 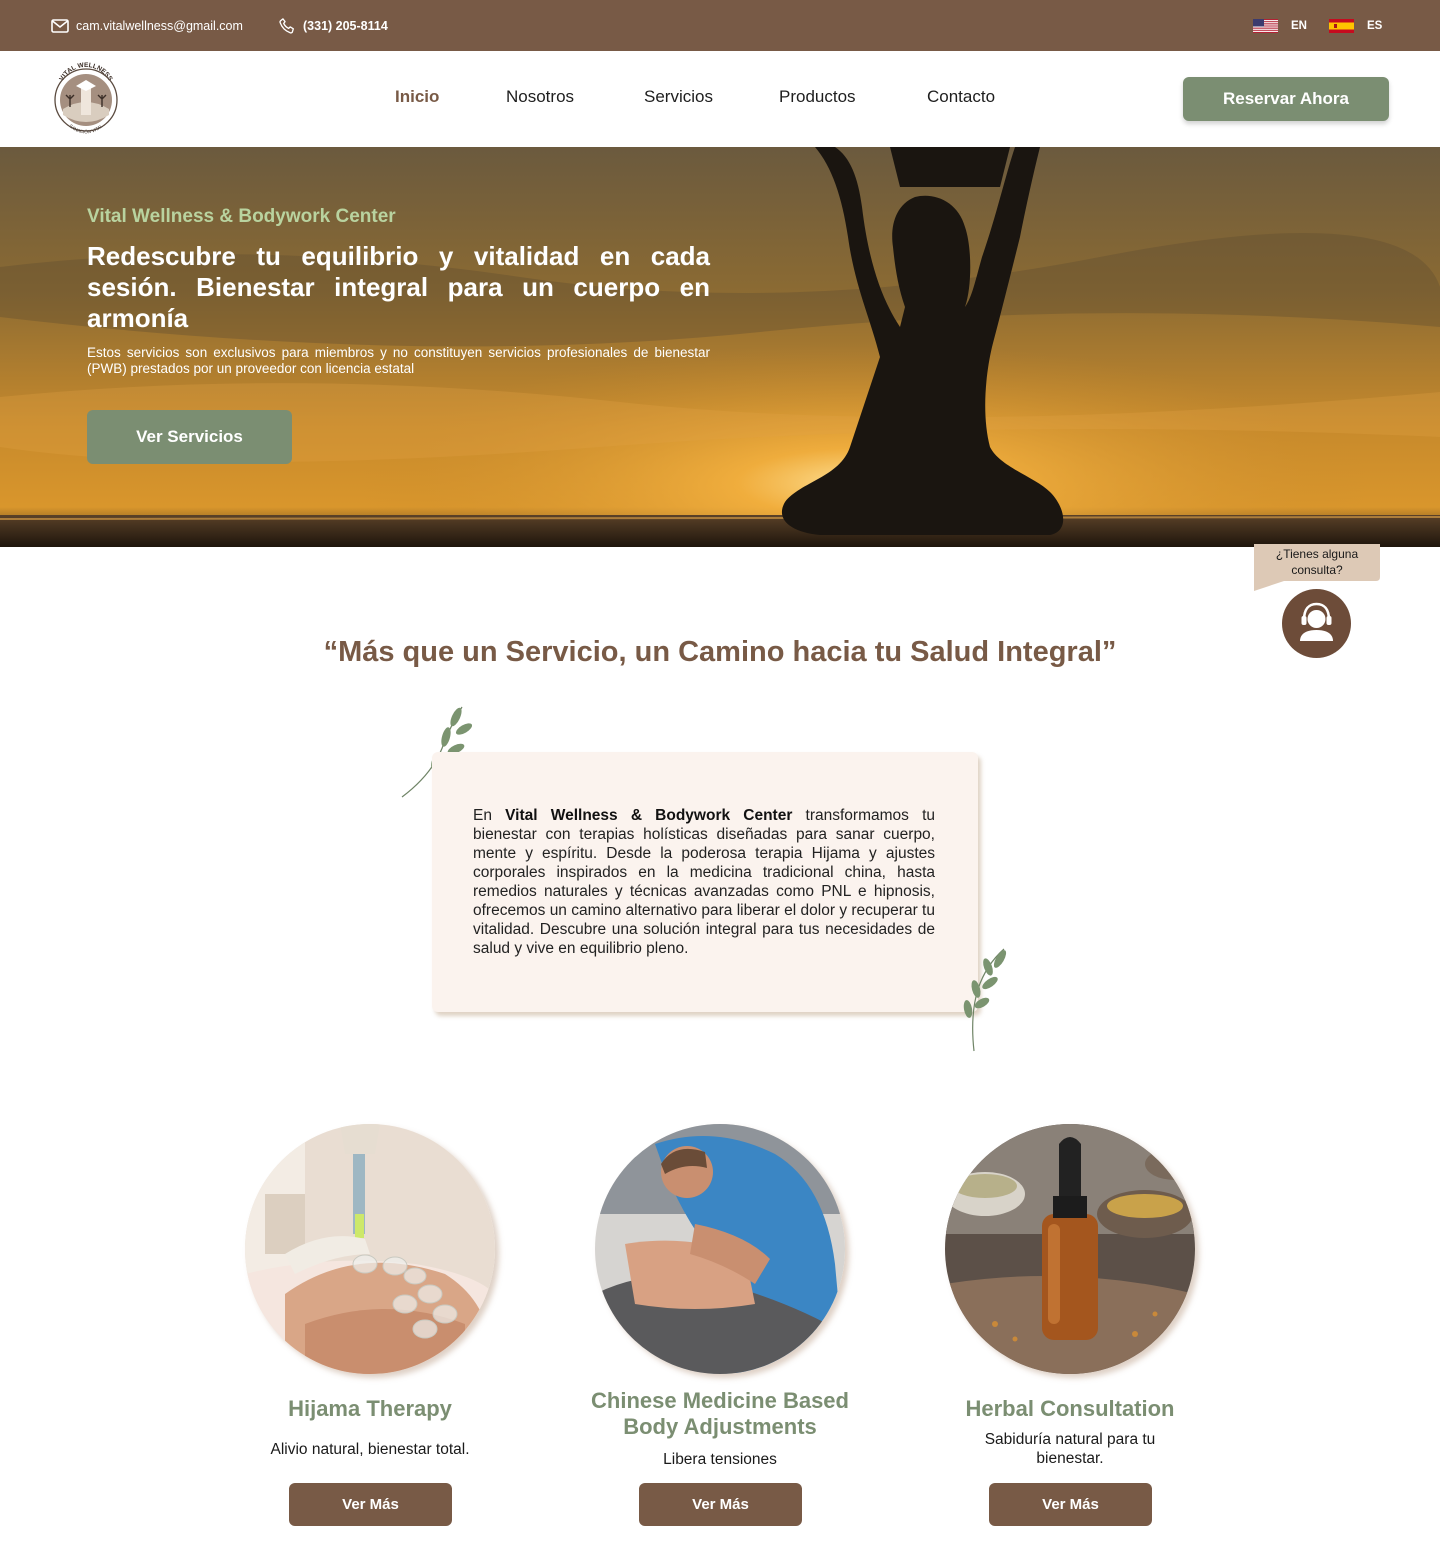 What do you see at coordinates (720, 1413) in the screenshot?
I see `service-title-body-adjustments: Chinese Medicine Based Body Adjustments` at bounding box center [720, 1413].